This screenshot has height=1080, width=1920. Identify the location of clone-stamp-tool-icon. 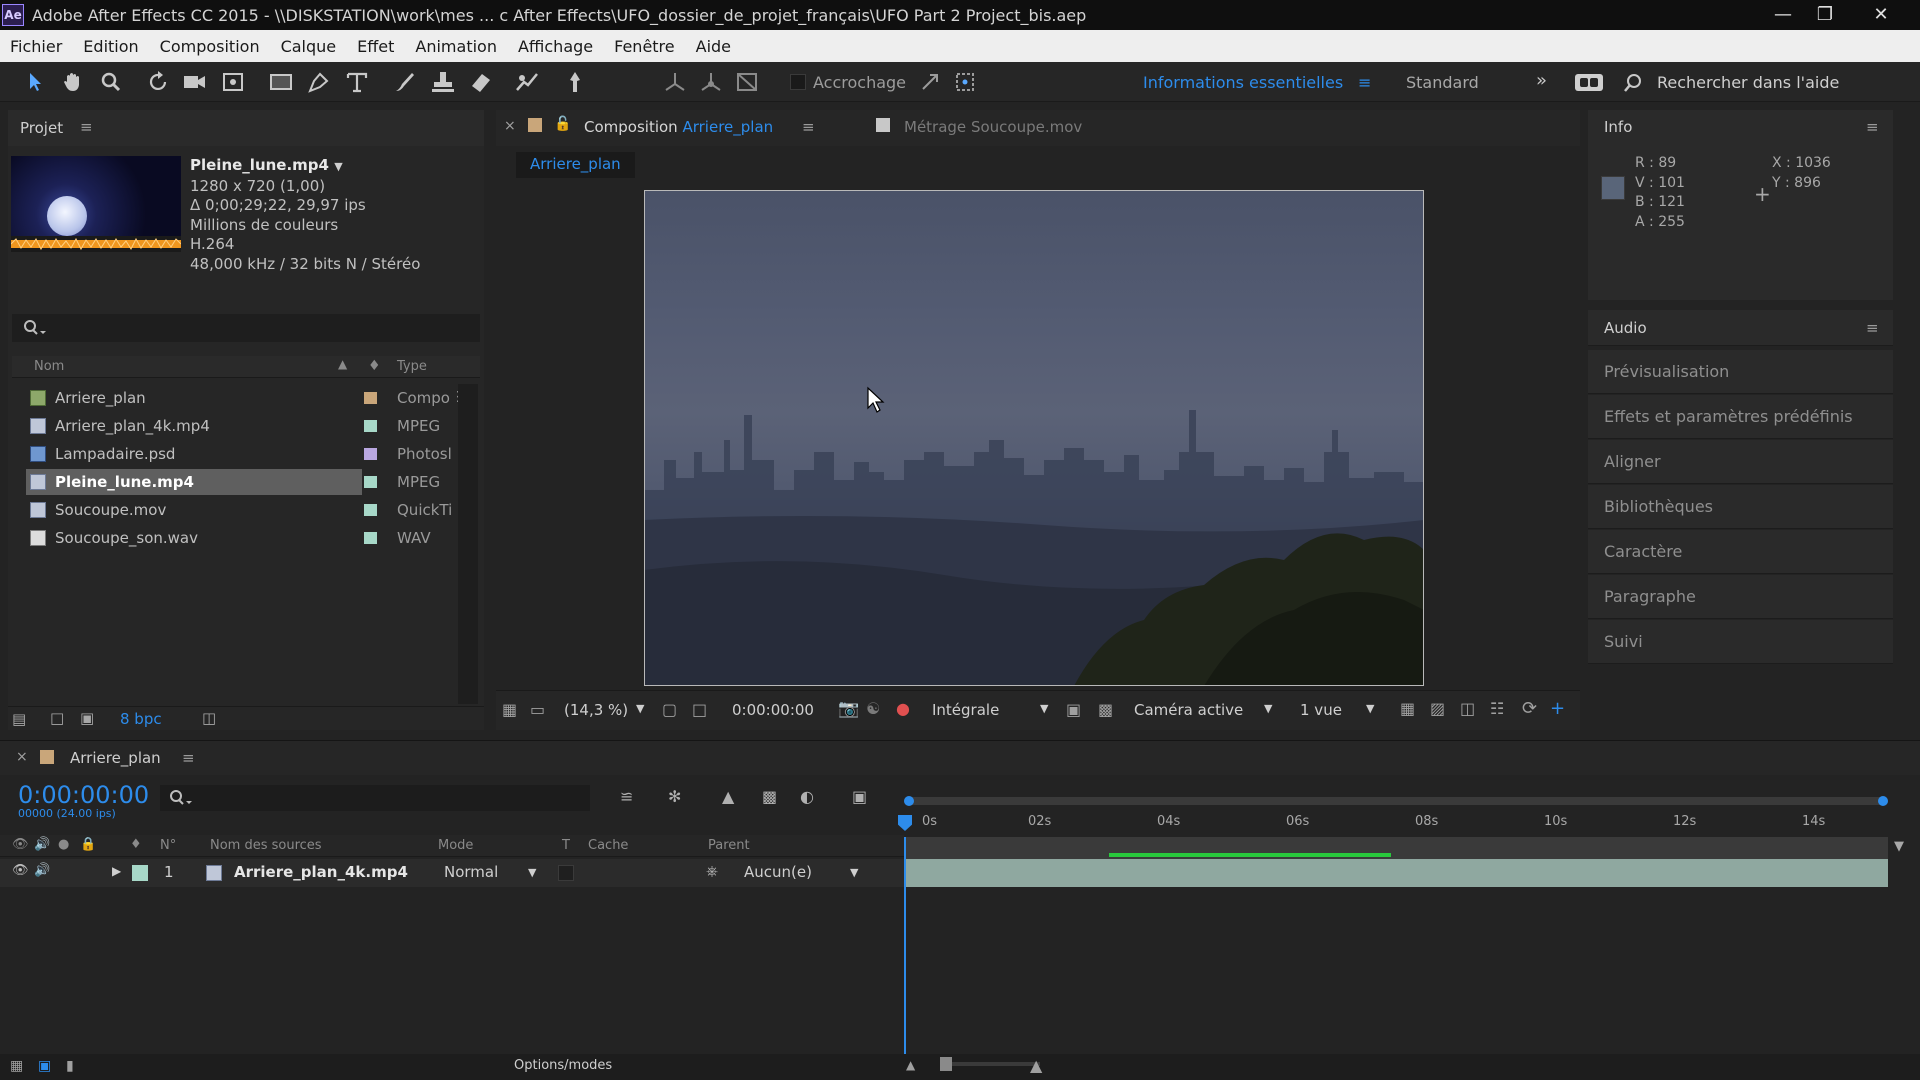
(443, 82).